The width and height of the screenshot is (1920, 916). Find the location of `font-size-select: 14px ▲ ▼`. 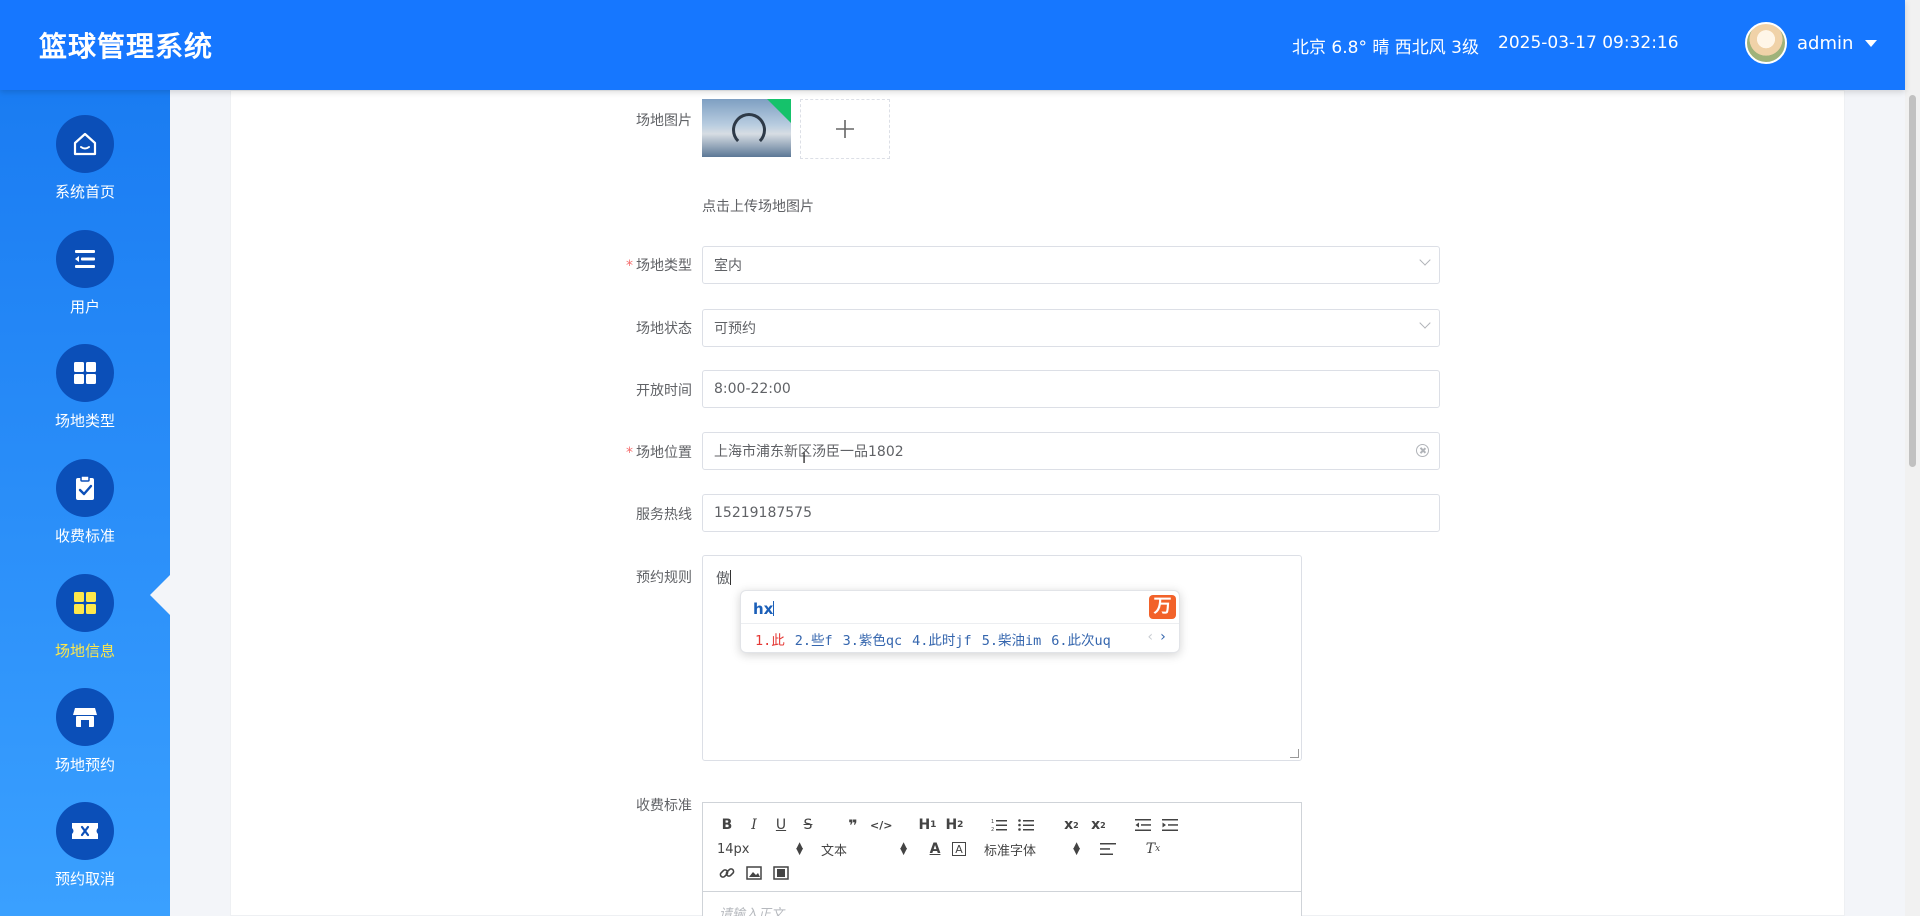

font-size-select: 14px ▲ ▼ is located at coordinates (760, 849).